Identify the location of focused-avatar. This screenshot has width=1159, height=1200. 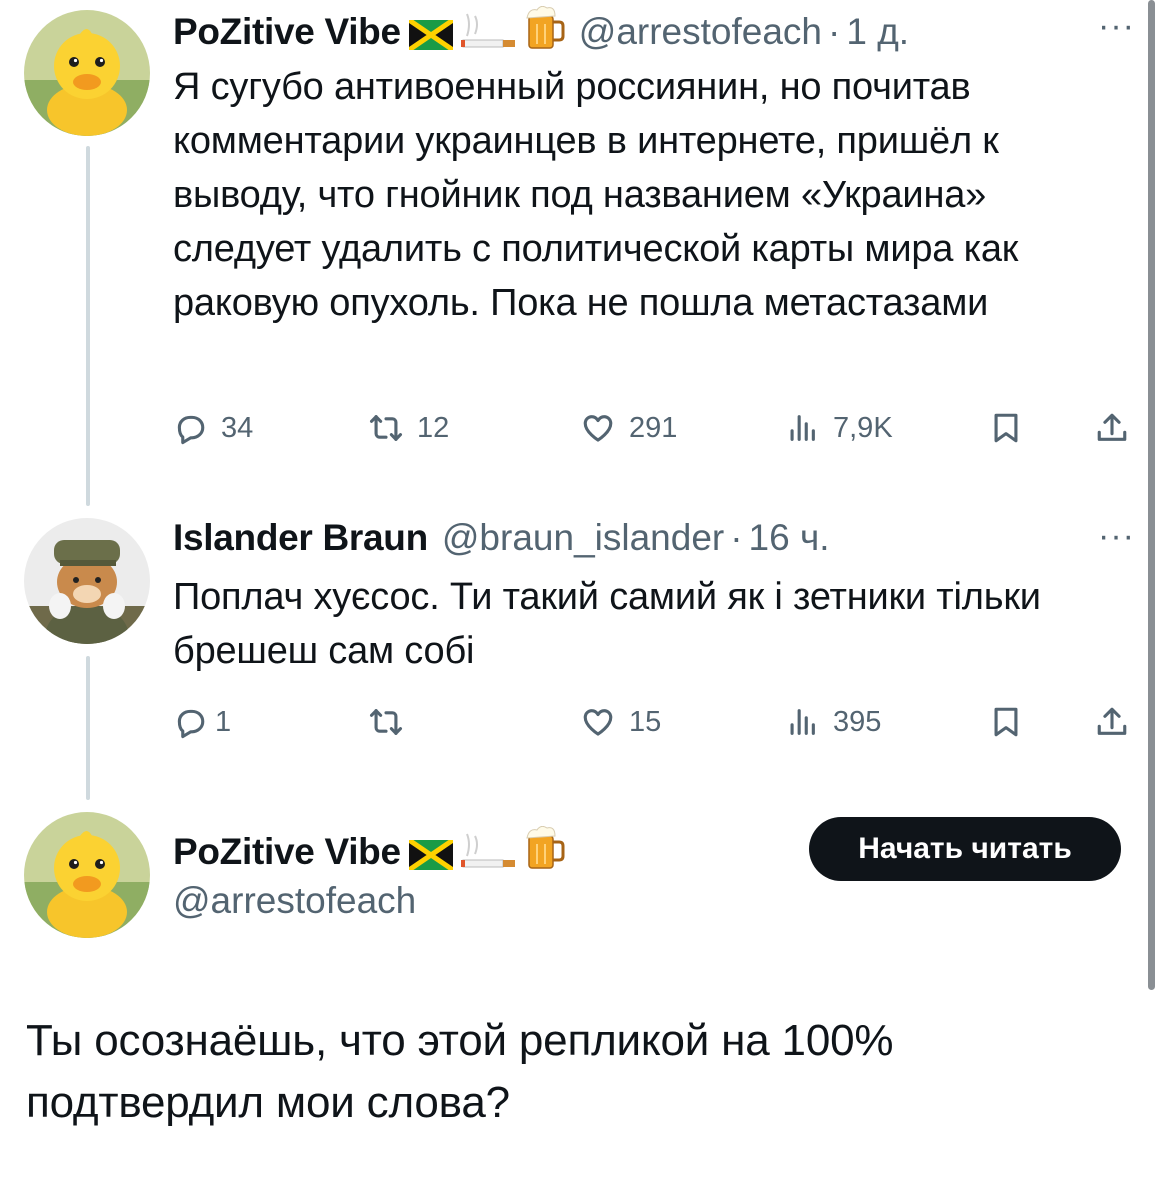
(87, 875).